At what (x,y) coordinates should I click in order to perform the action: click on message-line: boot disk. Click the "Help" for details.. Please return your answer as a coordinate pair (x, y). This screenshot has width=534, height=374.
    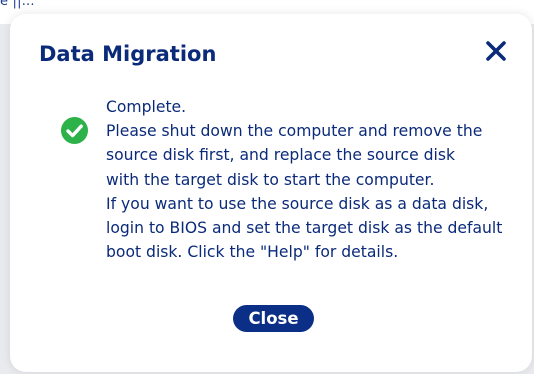
    Looking at the image, I should click on (252, 252).